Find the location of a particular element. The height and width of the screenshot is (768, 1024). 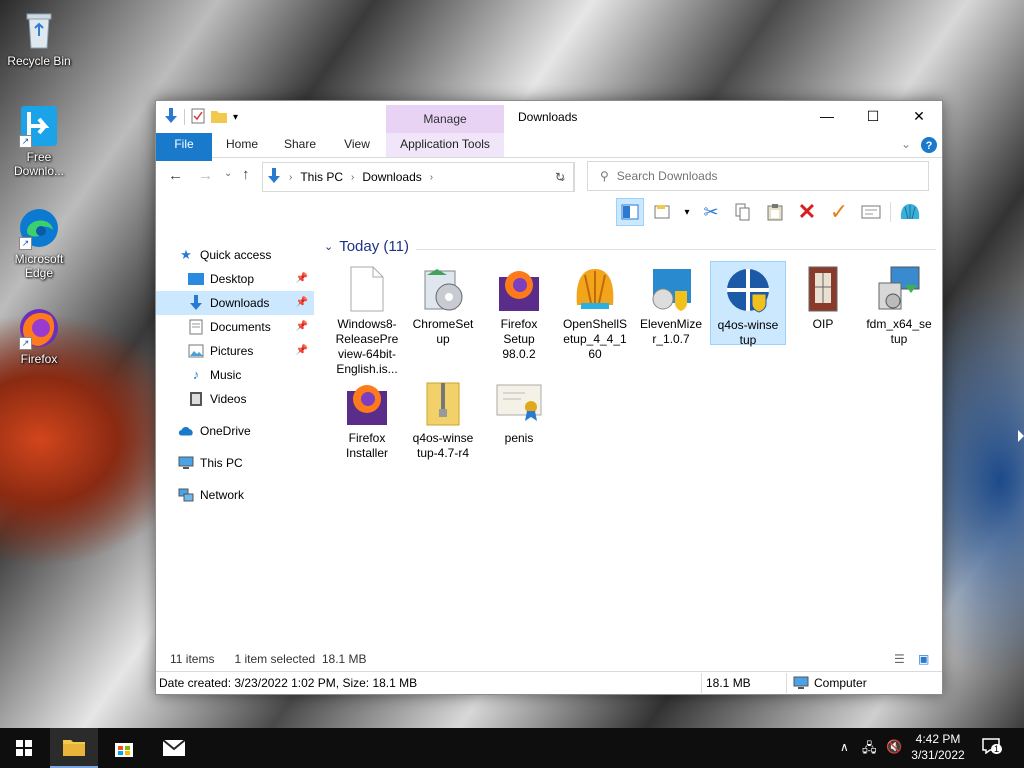

status-bar: 11 items 1 item selected 18.1 MB ☰ ▣ is located at coordinates (549, 659).